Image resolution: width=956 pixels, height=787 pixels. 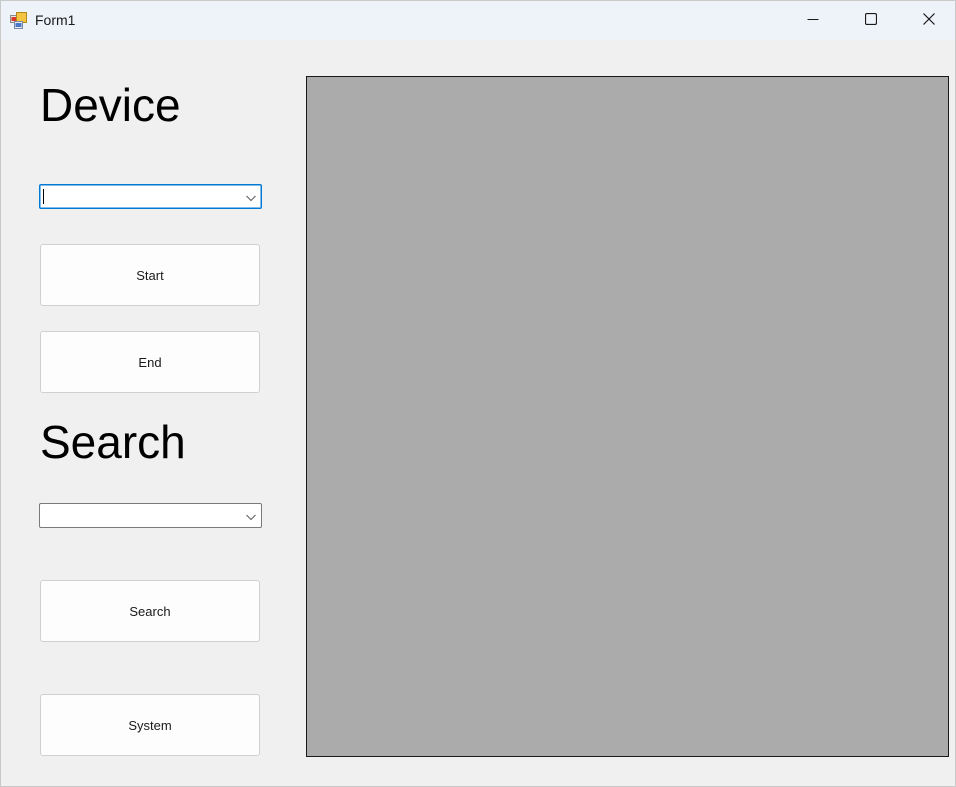 I want to click on maximize-icon, so click(x=871, y=21).